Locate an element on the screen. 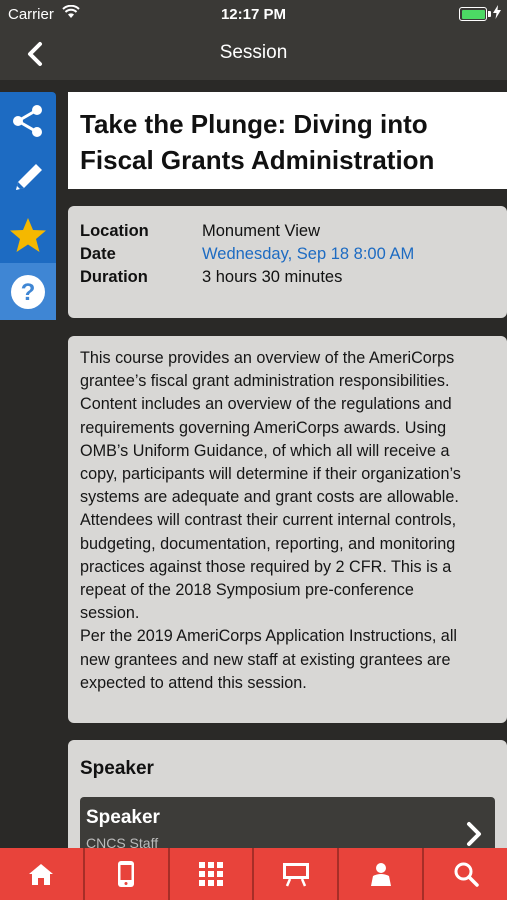  duration-row: Duration 3 hours 30 minutes is located at coordinates (287, 277).